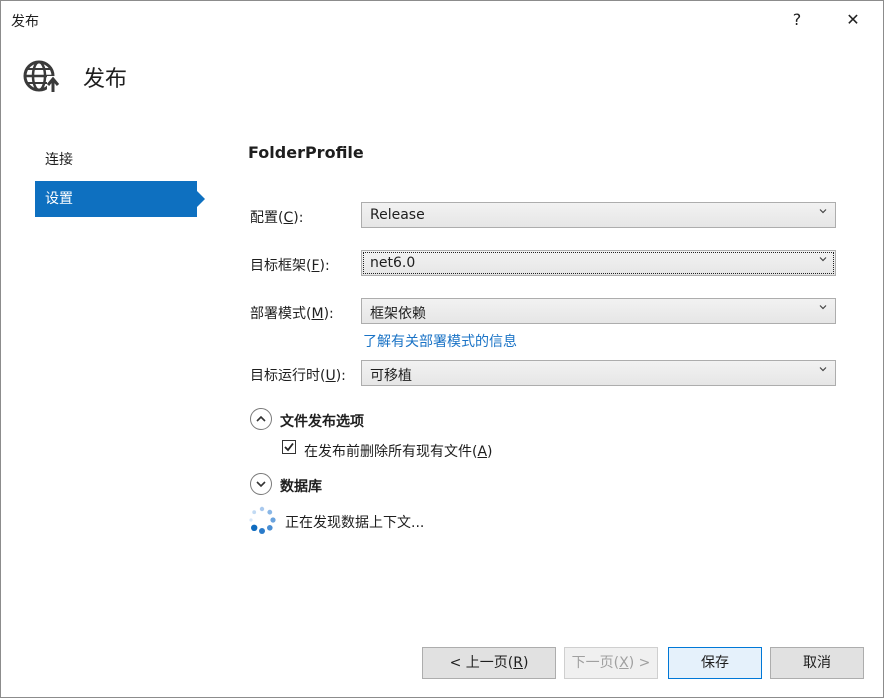 The height and width of the screenshot is (698, 884). What do you see at coordinates (817, 663) in the screenshot?
I see `cancel-button: 取消` at bounding box center [817, 663].